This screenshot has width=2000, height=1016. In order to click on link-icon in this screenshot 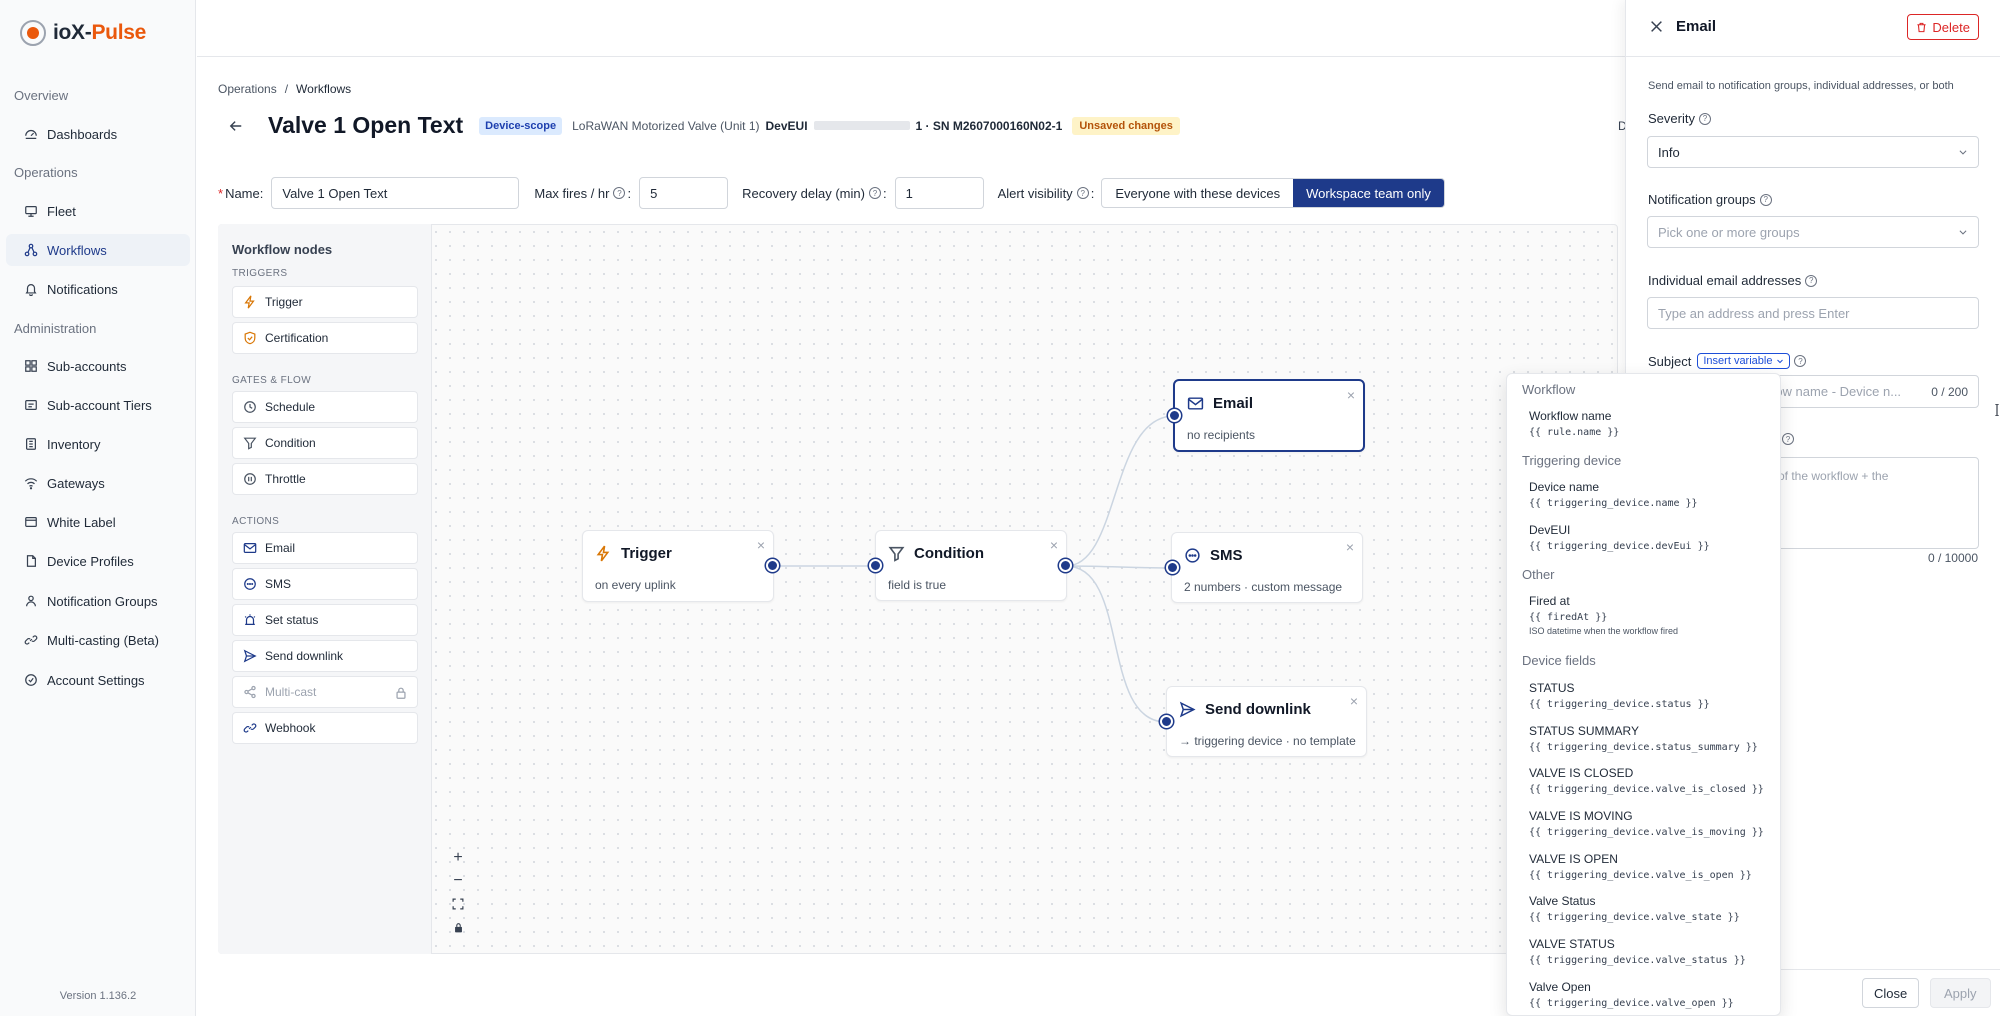, I will do `click(31, 640)`.